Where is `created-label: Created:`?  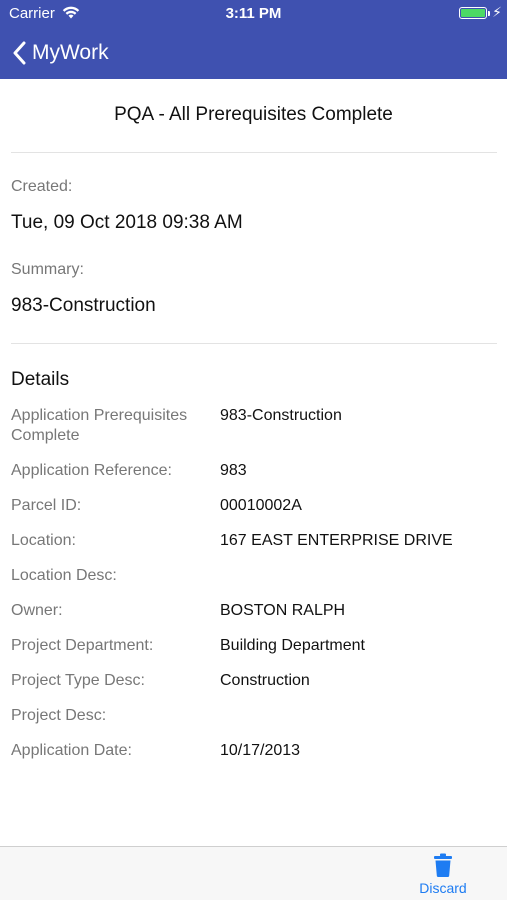 created-label: Created: is located at coordinates (42, 186).